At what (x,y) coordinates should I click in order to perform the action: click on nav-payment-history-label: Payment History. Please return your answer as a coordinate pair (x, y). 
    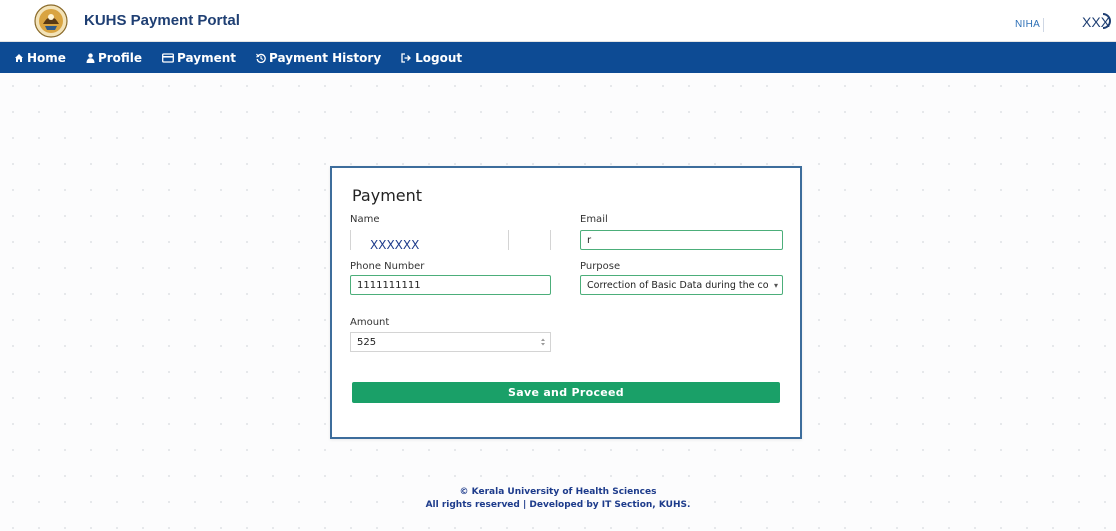
    Looking at the image, I should click on (325, 57).